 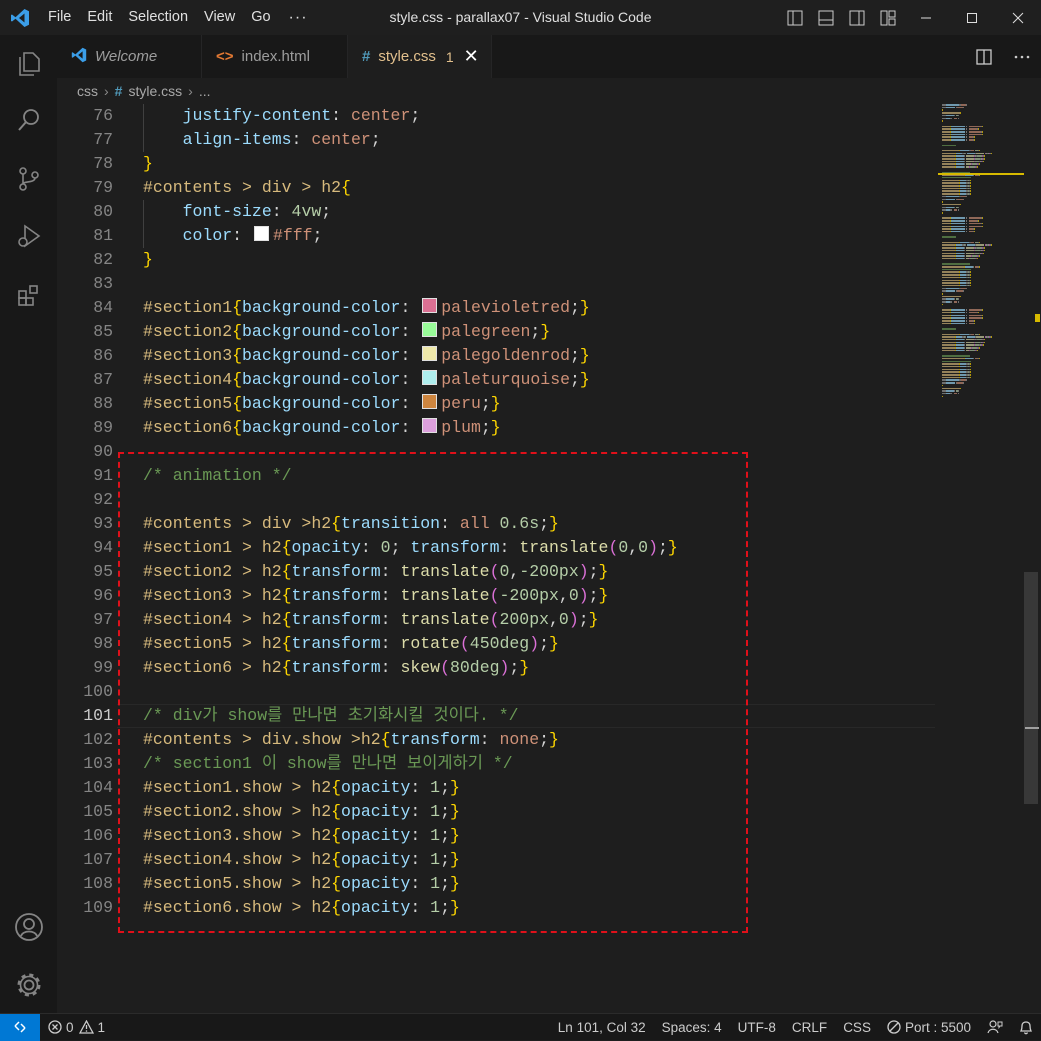 What do you see at coordinates (275, 56) in the screenshot?
I see `tab-index-html: <> index.html` at bounding box center [275, 56].